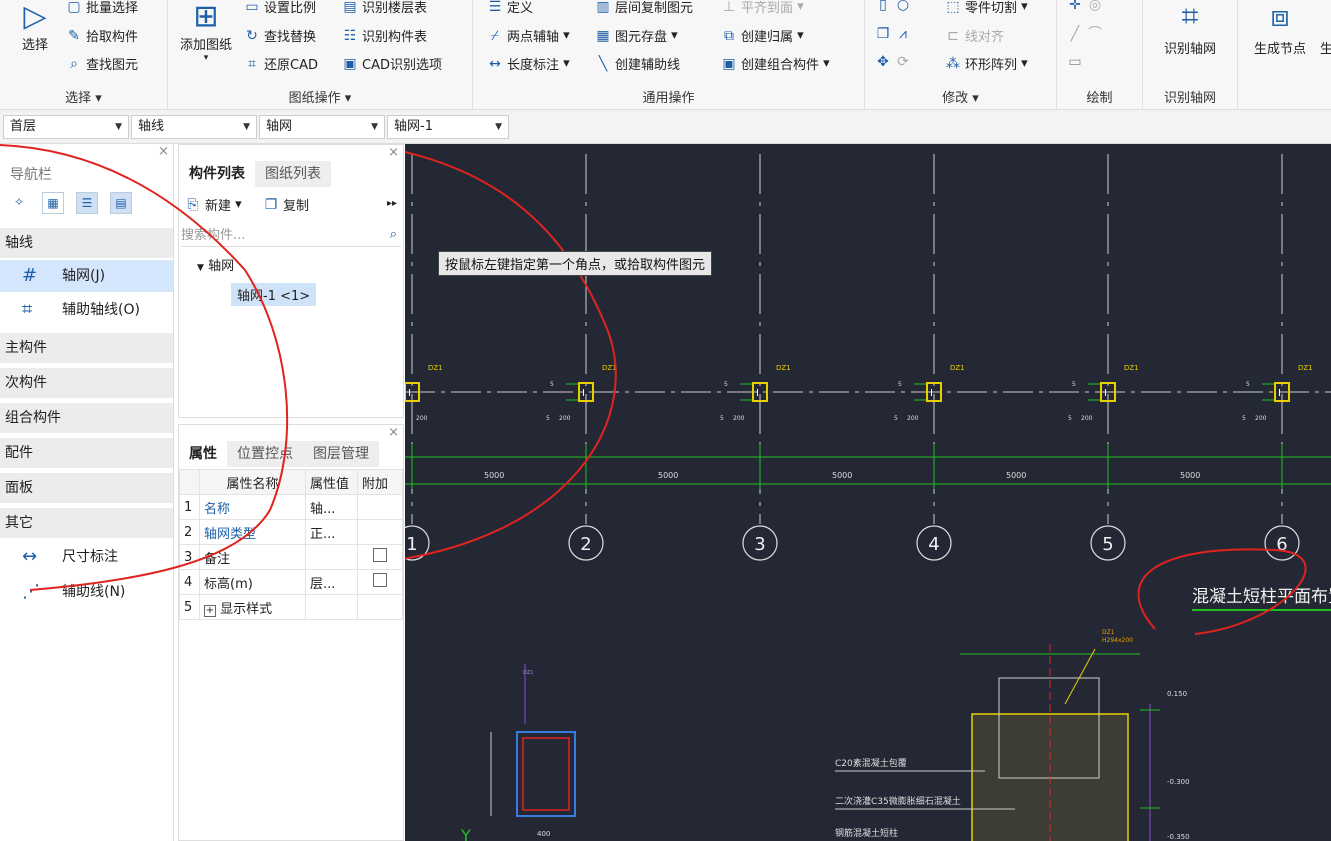 This screenshot has width=1331, height=841. I want to click on prop-value, so click(331, 557).